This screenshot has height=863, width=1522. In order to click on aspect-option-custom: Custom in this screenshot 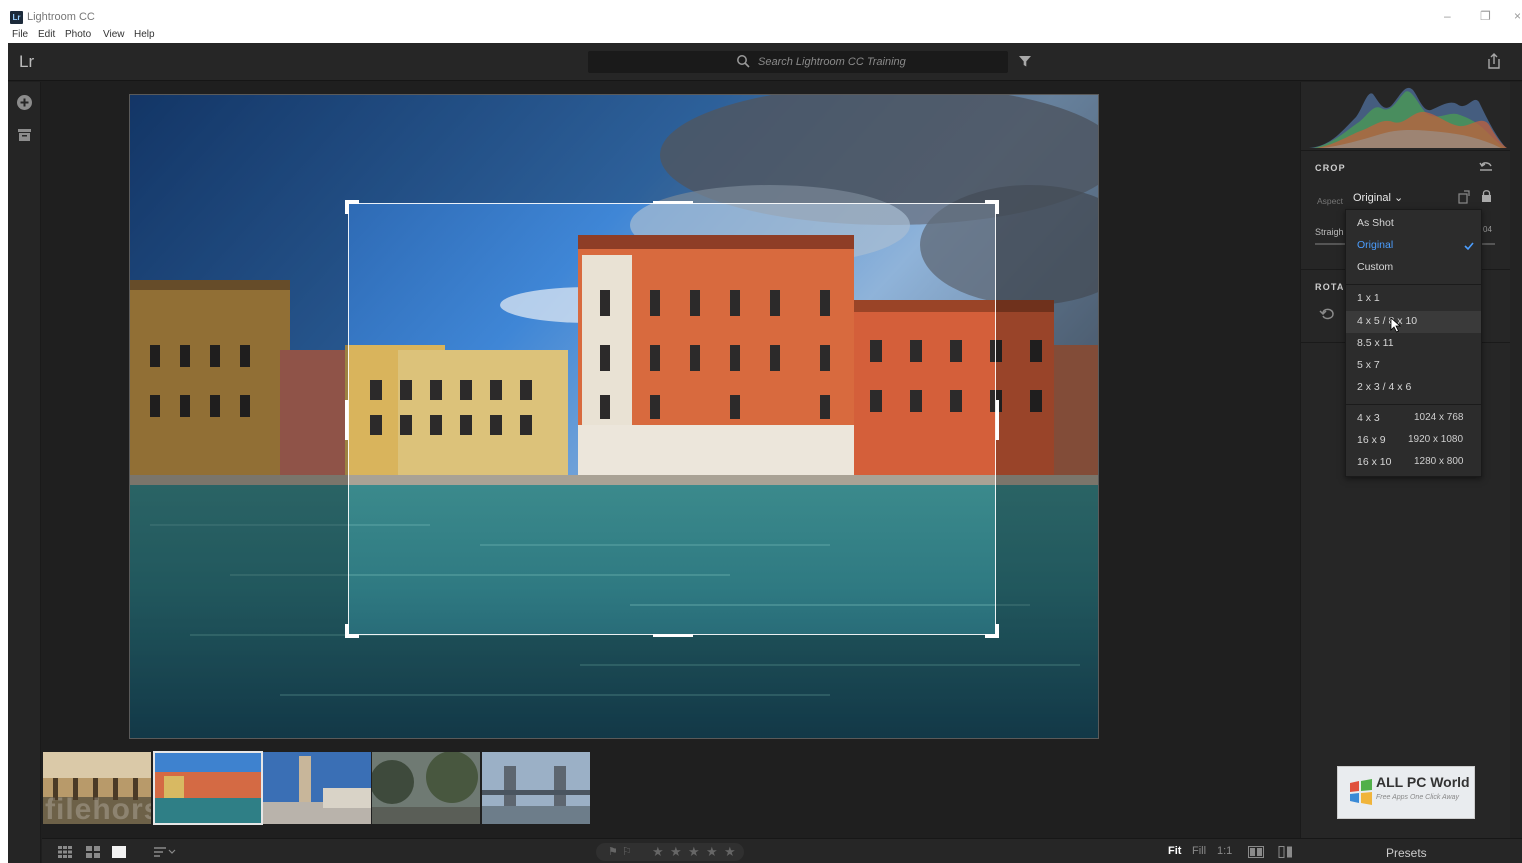, I will do `click(1375, 267)`.